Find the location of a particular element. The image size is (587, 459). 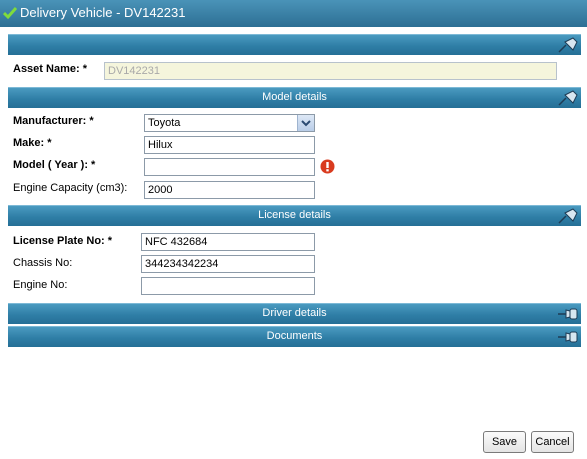

make-label: Make: * is located at coordinates (32, 143).